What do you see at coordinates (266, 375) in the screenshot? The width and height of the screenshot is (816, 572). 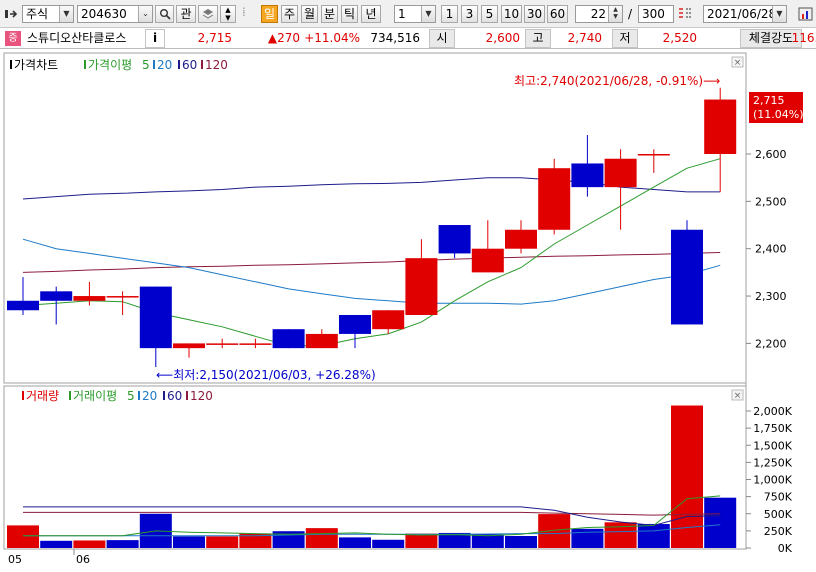 I see `low-annotation: ⟵최저:2,150(2021/06/03, +26.28%)` at bounding box center [266, 375].